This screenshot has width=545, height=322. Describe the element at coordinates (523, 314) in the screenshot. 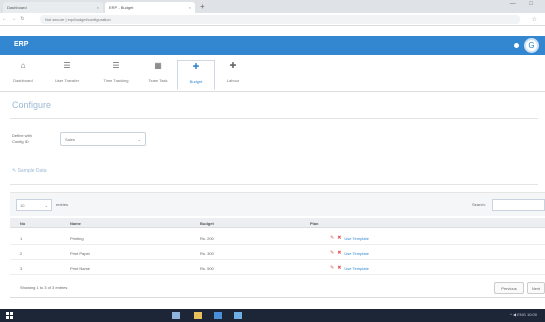

I see `system-tray: ^ ◀ ENG 10:00` at that location.